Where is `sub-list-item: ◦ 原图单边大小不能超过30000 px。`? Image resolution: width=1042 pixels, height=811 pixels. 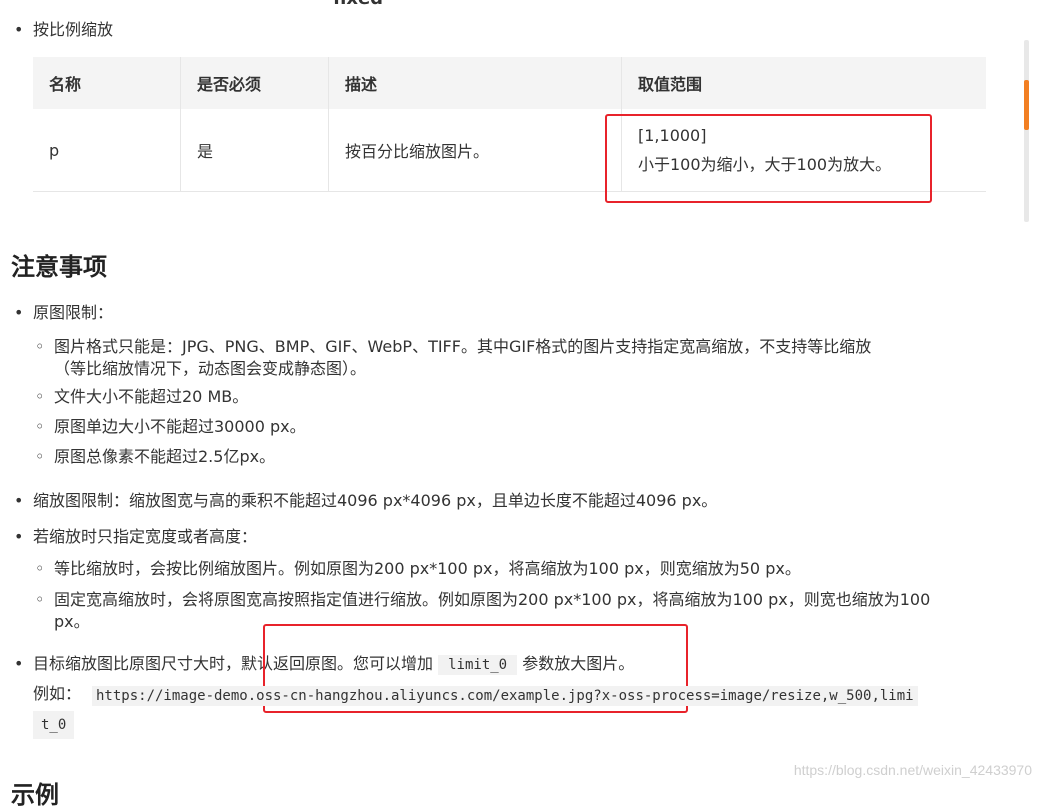 sub-list-item: ◦ 原图单边大小不能超过30000 px。 is located at coordinates (170, 427).